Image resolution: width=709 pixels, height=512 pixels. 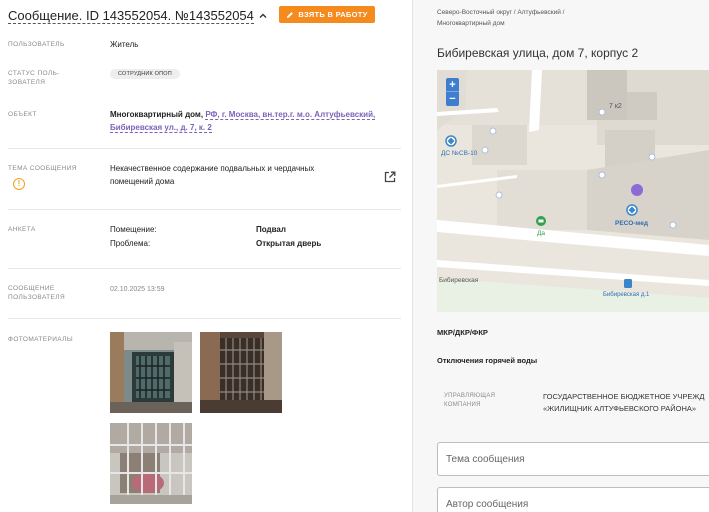 What do you see at coordinates (631, 223) in the screenshot?
I see `map-label-poi-reso: РЕСО-мед` at bounding box center [631, 223].